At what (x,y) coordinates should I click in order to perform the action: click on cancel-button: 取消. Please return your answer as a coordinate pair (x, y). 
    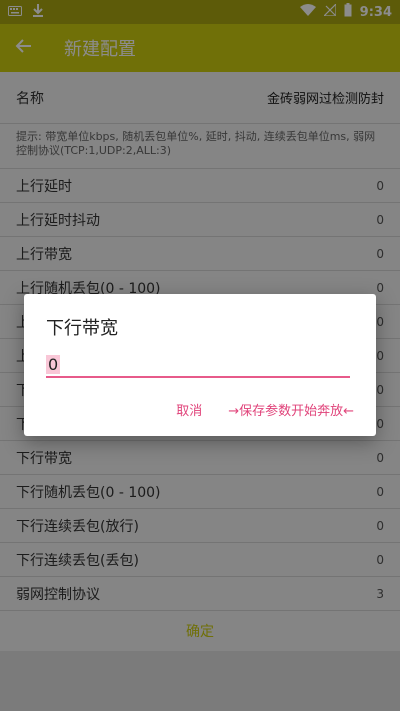
    Looking at the image, I should click on (189, 409).